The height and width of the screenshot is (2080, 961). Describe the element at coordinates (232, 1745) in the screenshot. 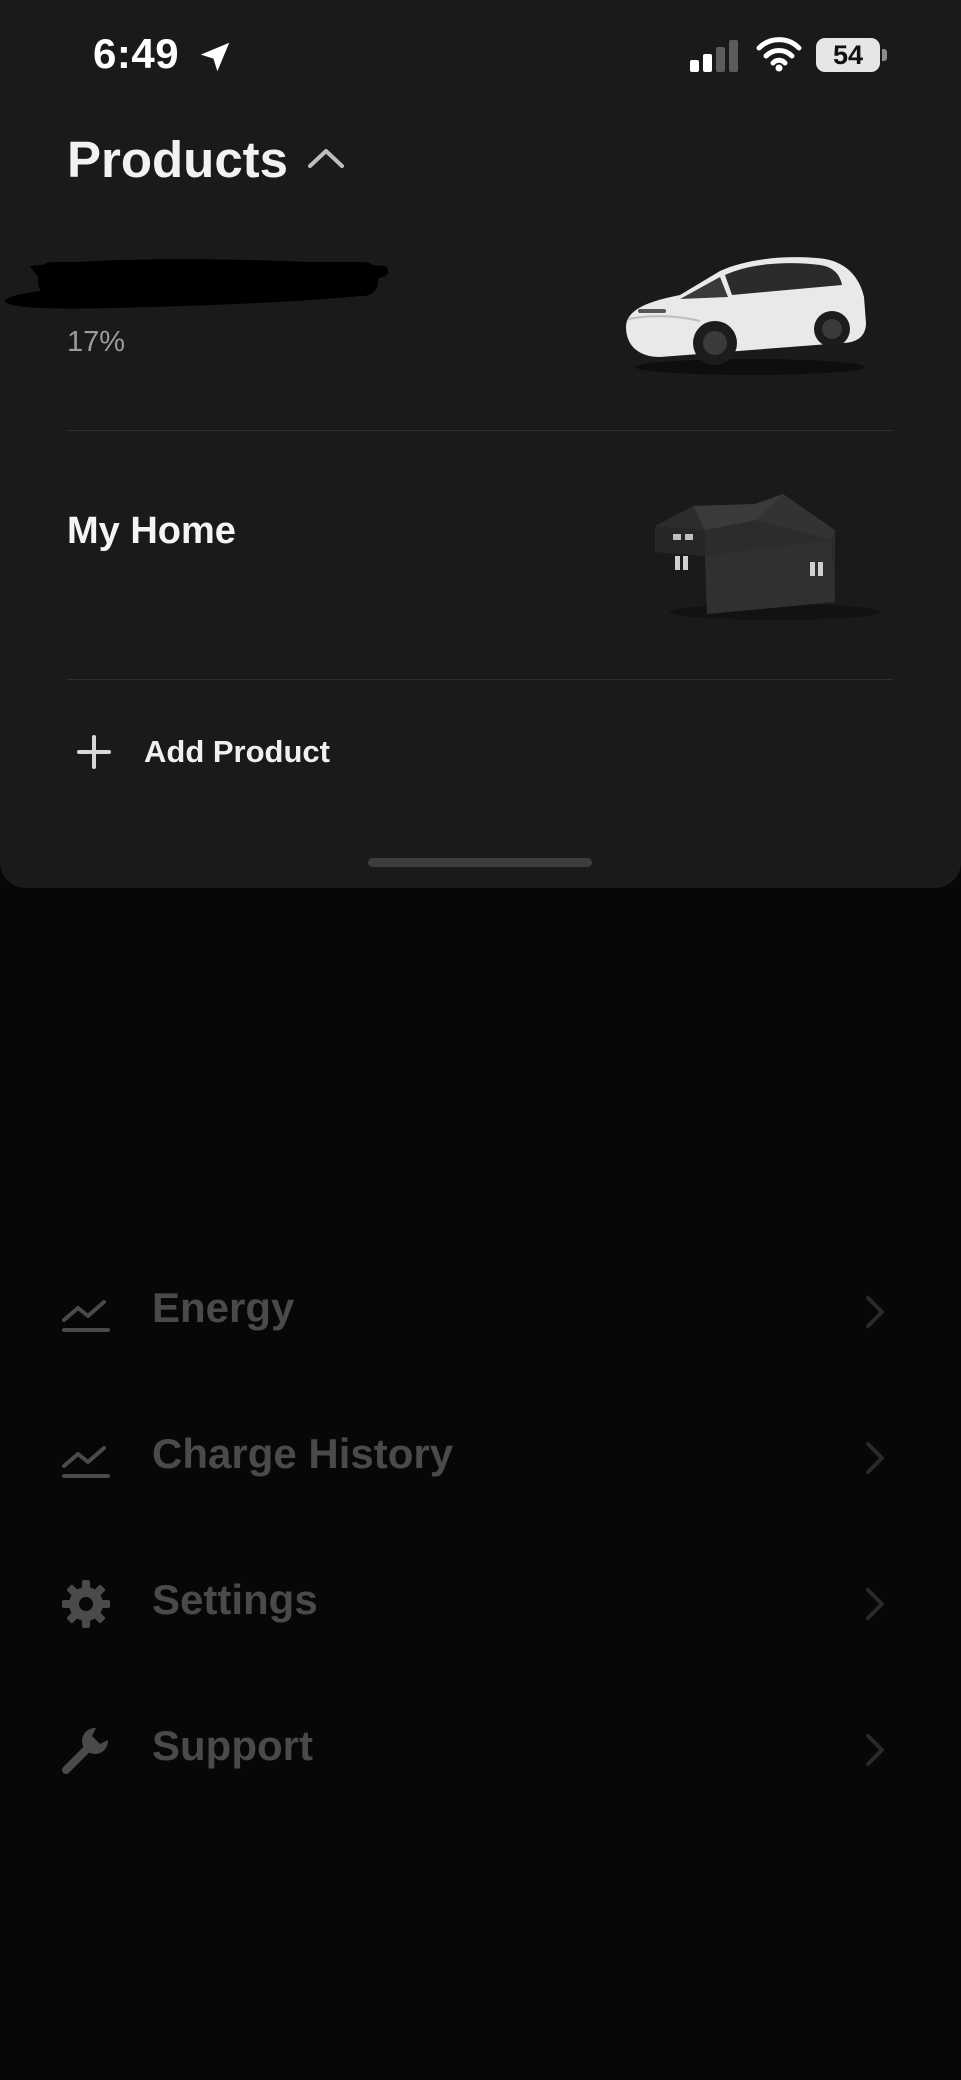

I see `menu-label-support: Support` at that location.